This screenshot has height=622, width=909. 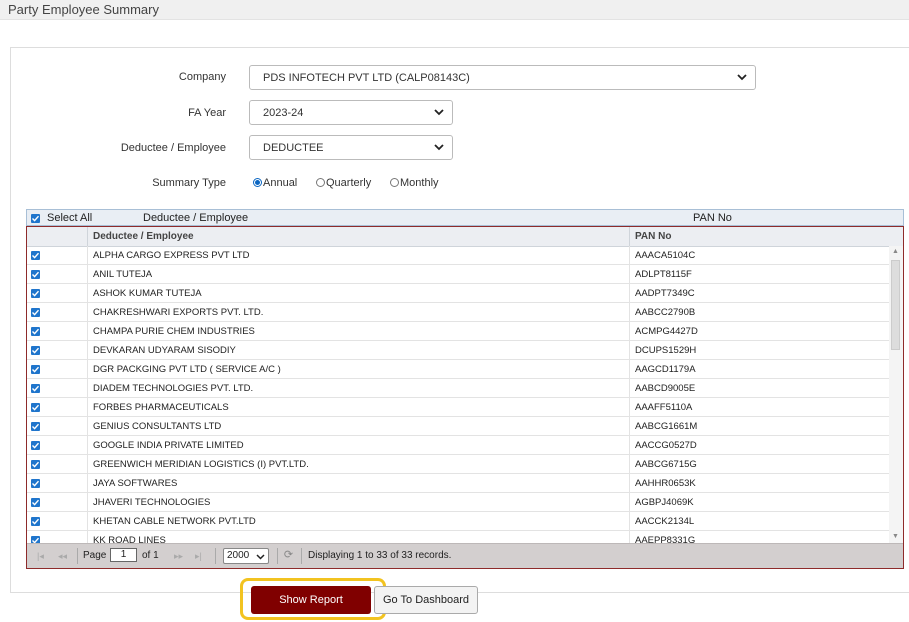 What do you see at coordinates (123, 555) in the screenshot?
I see `page-number-input: 1` at bounding box center [123, 555].